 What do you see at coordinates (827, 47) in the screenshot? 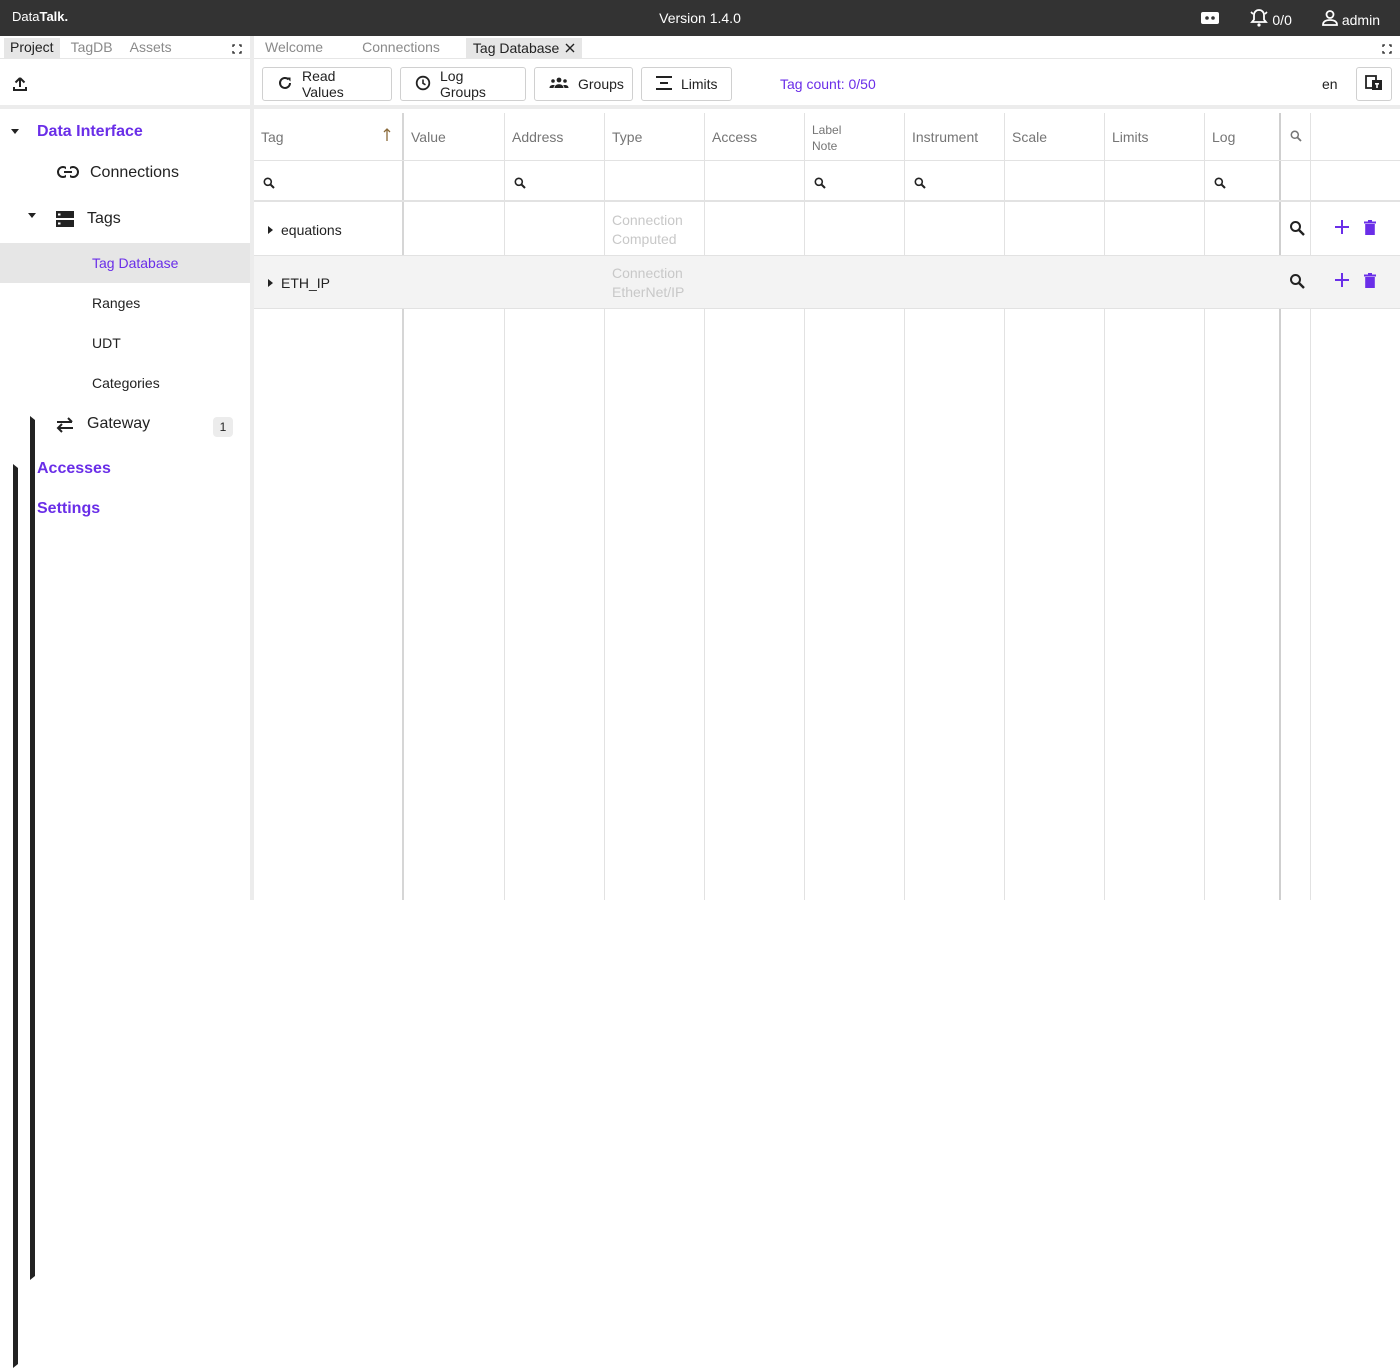
I see `editor-tabs: Welcome Connections Tag Database` at bounding box center [827, 47].